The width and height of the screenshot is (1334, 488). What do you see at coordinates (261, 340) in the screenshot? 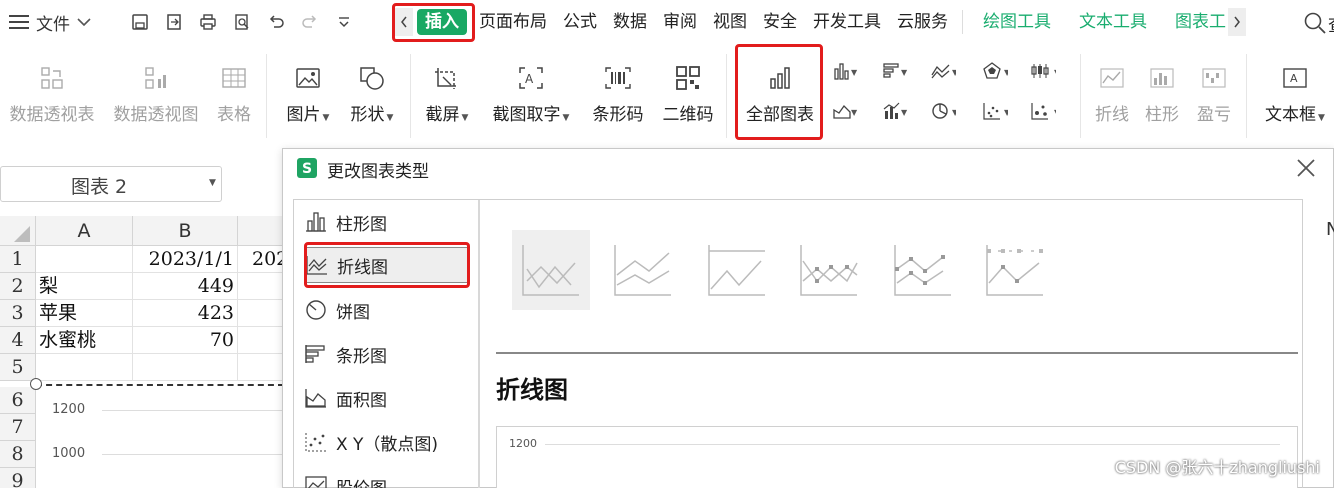
I see `cell-c4` at bounding box center [261, 340].